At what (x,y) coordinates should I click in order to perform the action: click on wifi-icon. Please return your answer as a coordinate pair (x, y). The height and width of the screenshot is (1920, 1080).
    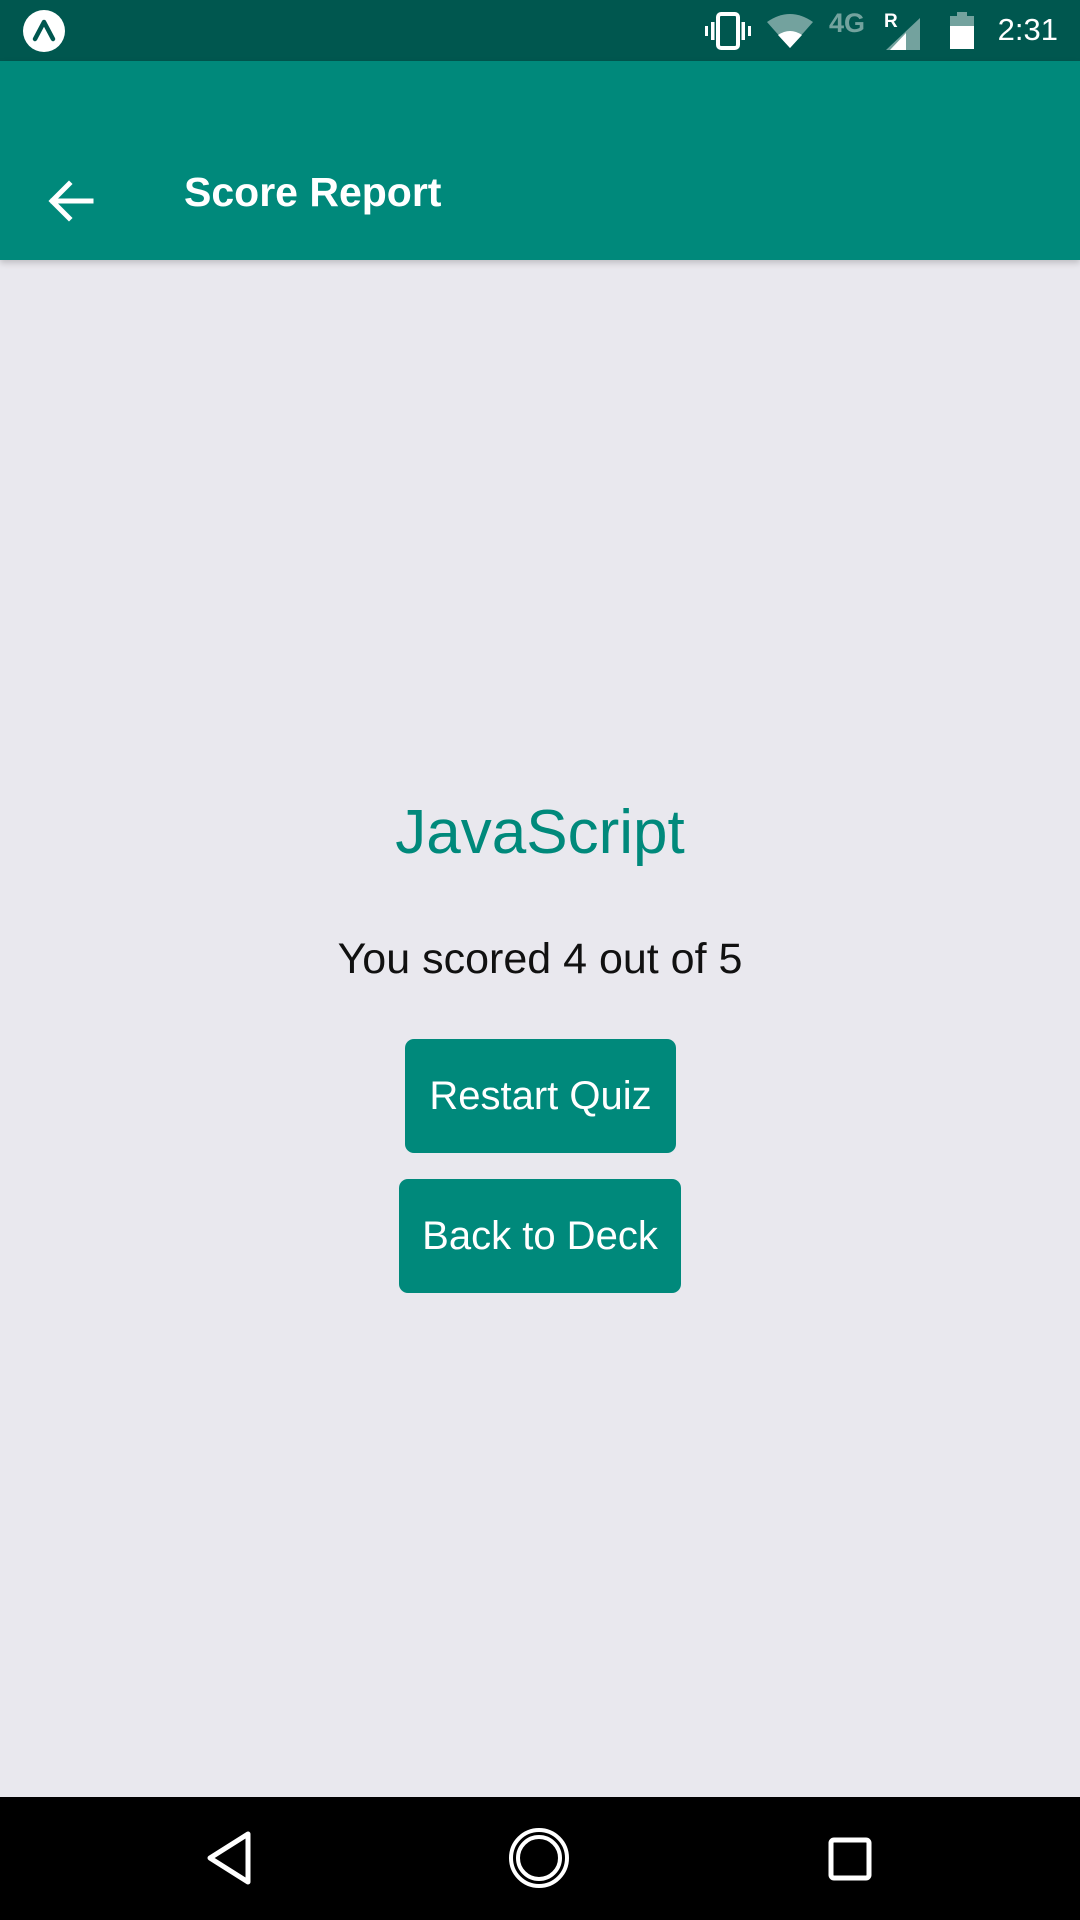
    Looking at the image, I should click on (790, 33).